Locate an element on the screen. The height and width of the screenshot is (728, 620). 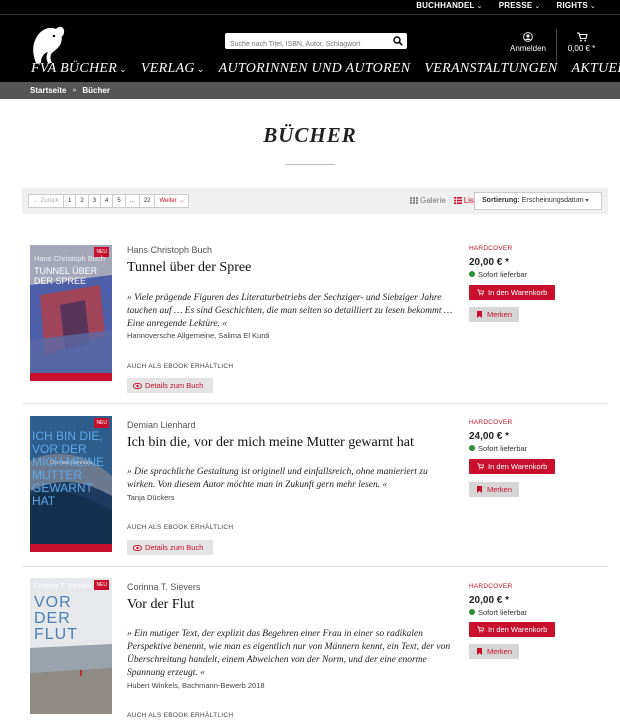
top-link-rights: RIGHTS ⌄ is located at coordinates (576, 5).